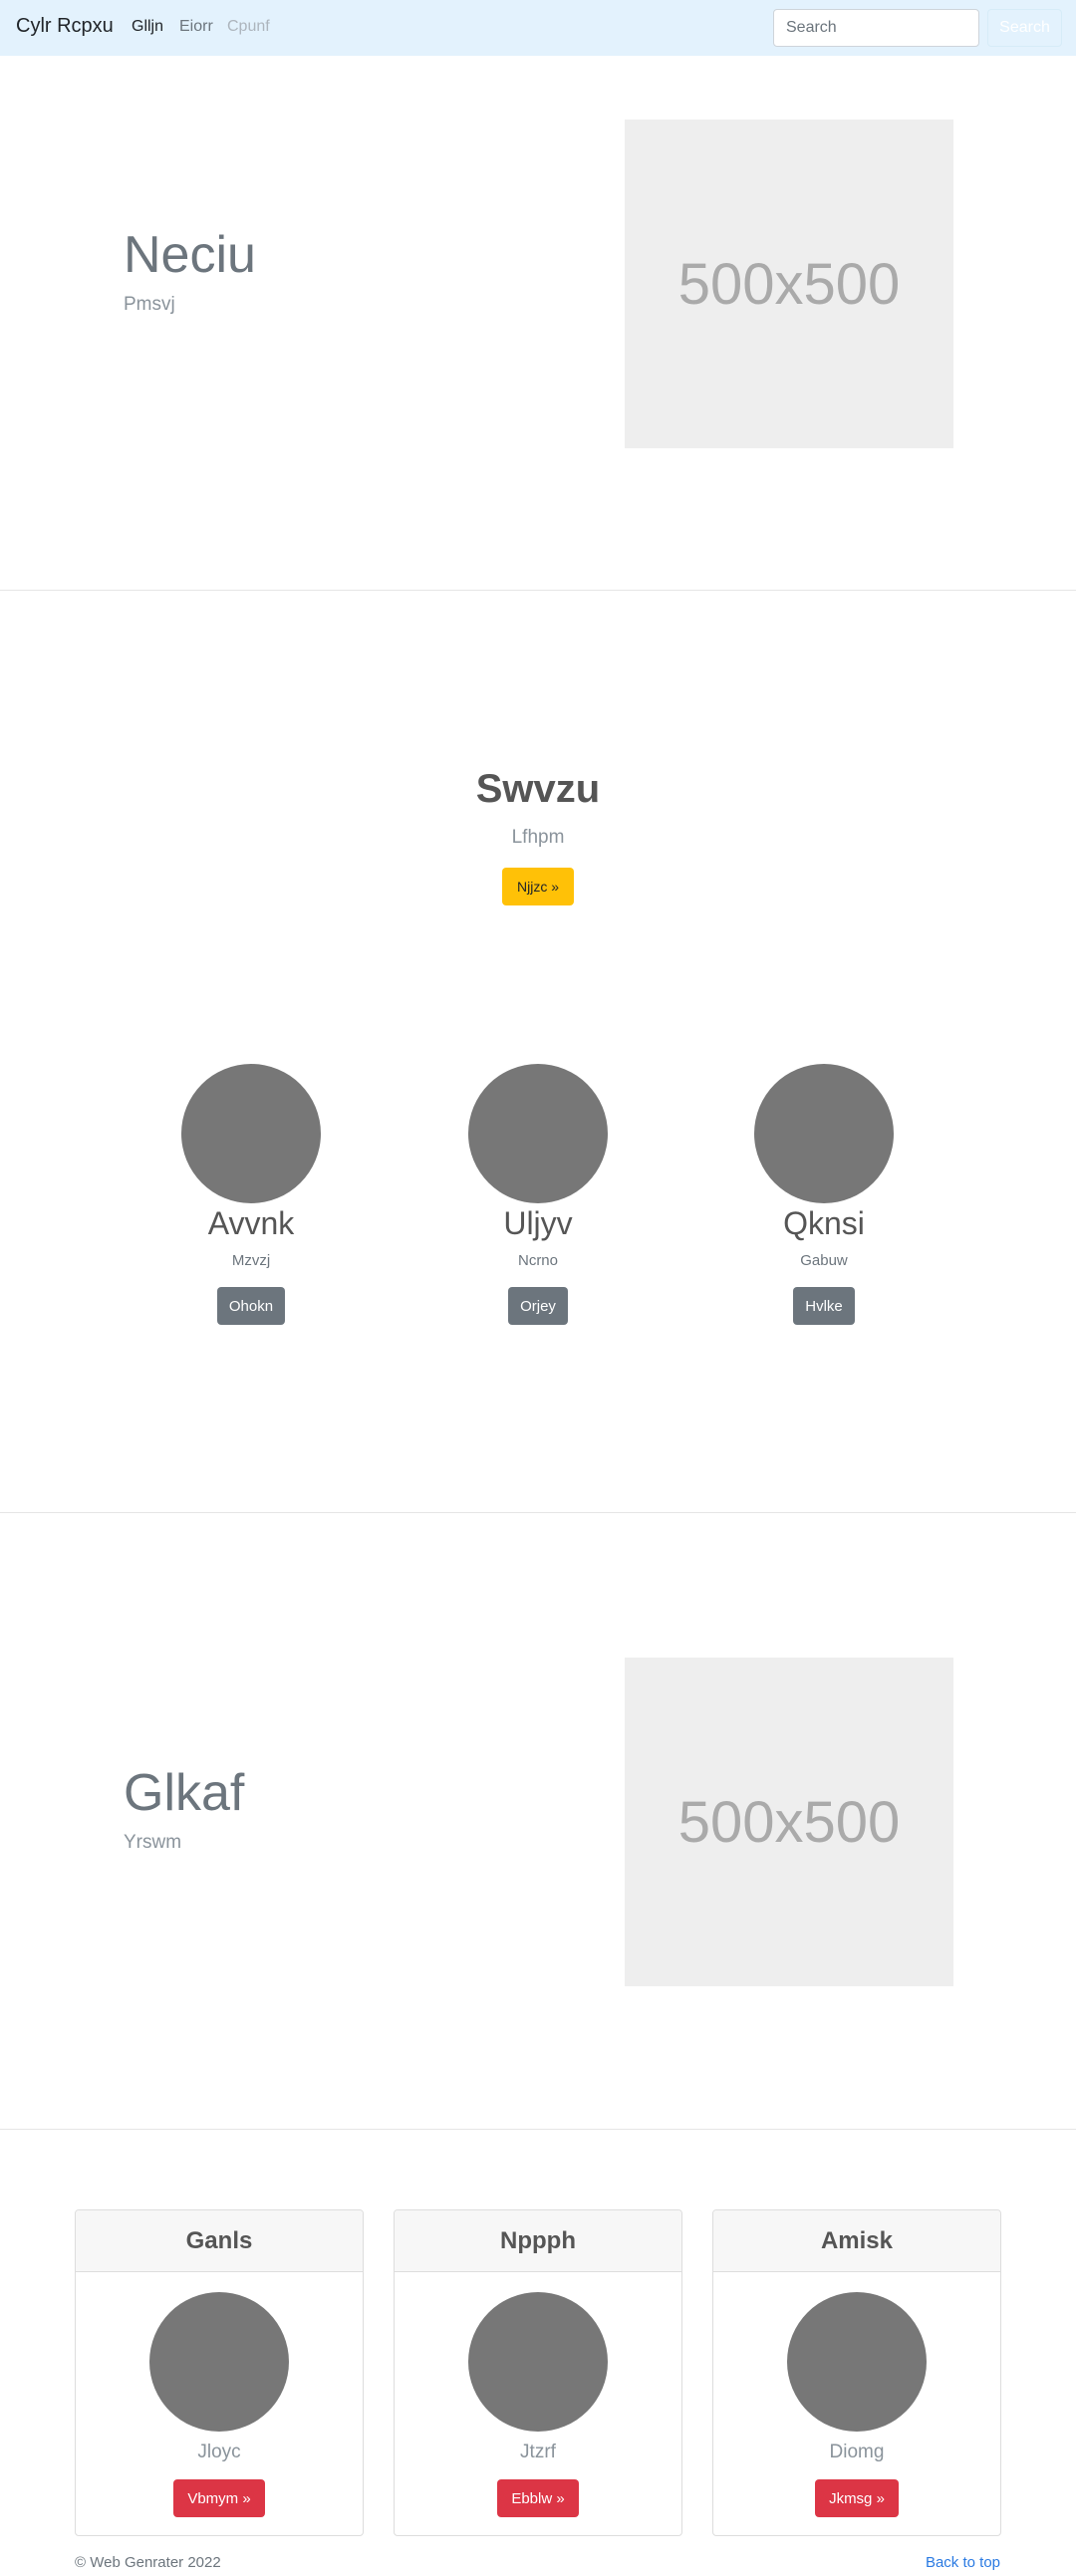 Image resolution: width=1076 pixels, height=2576 pixels. Describe the element at coordinates (857, 2452) in the screenshot. I see `card-subtitle: Diomg` at that location.